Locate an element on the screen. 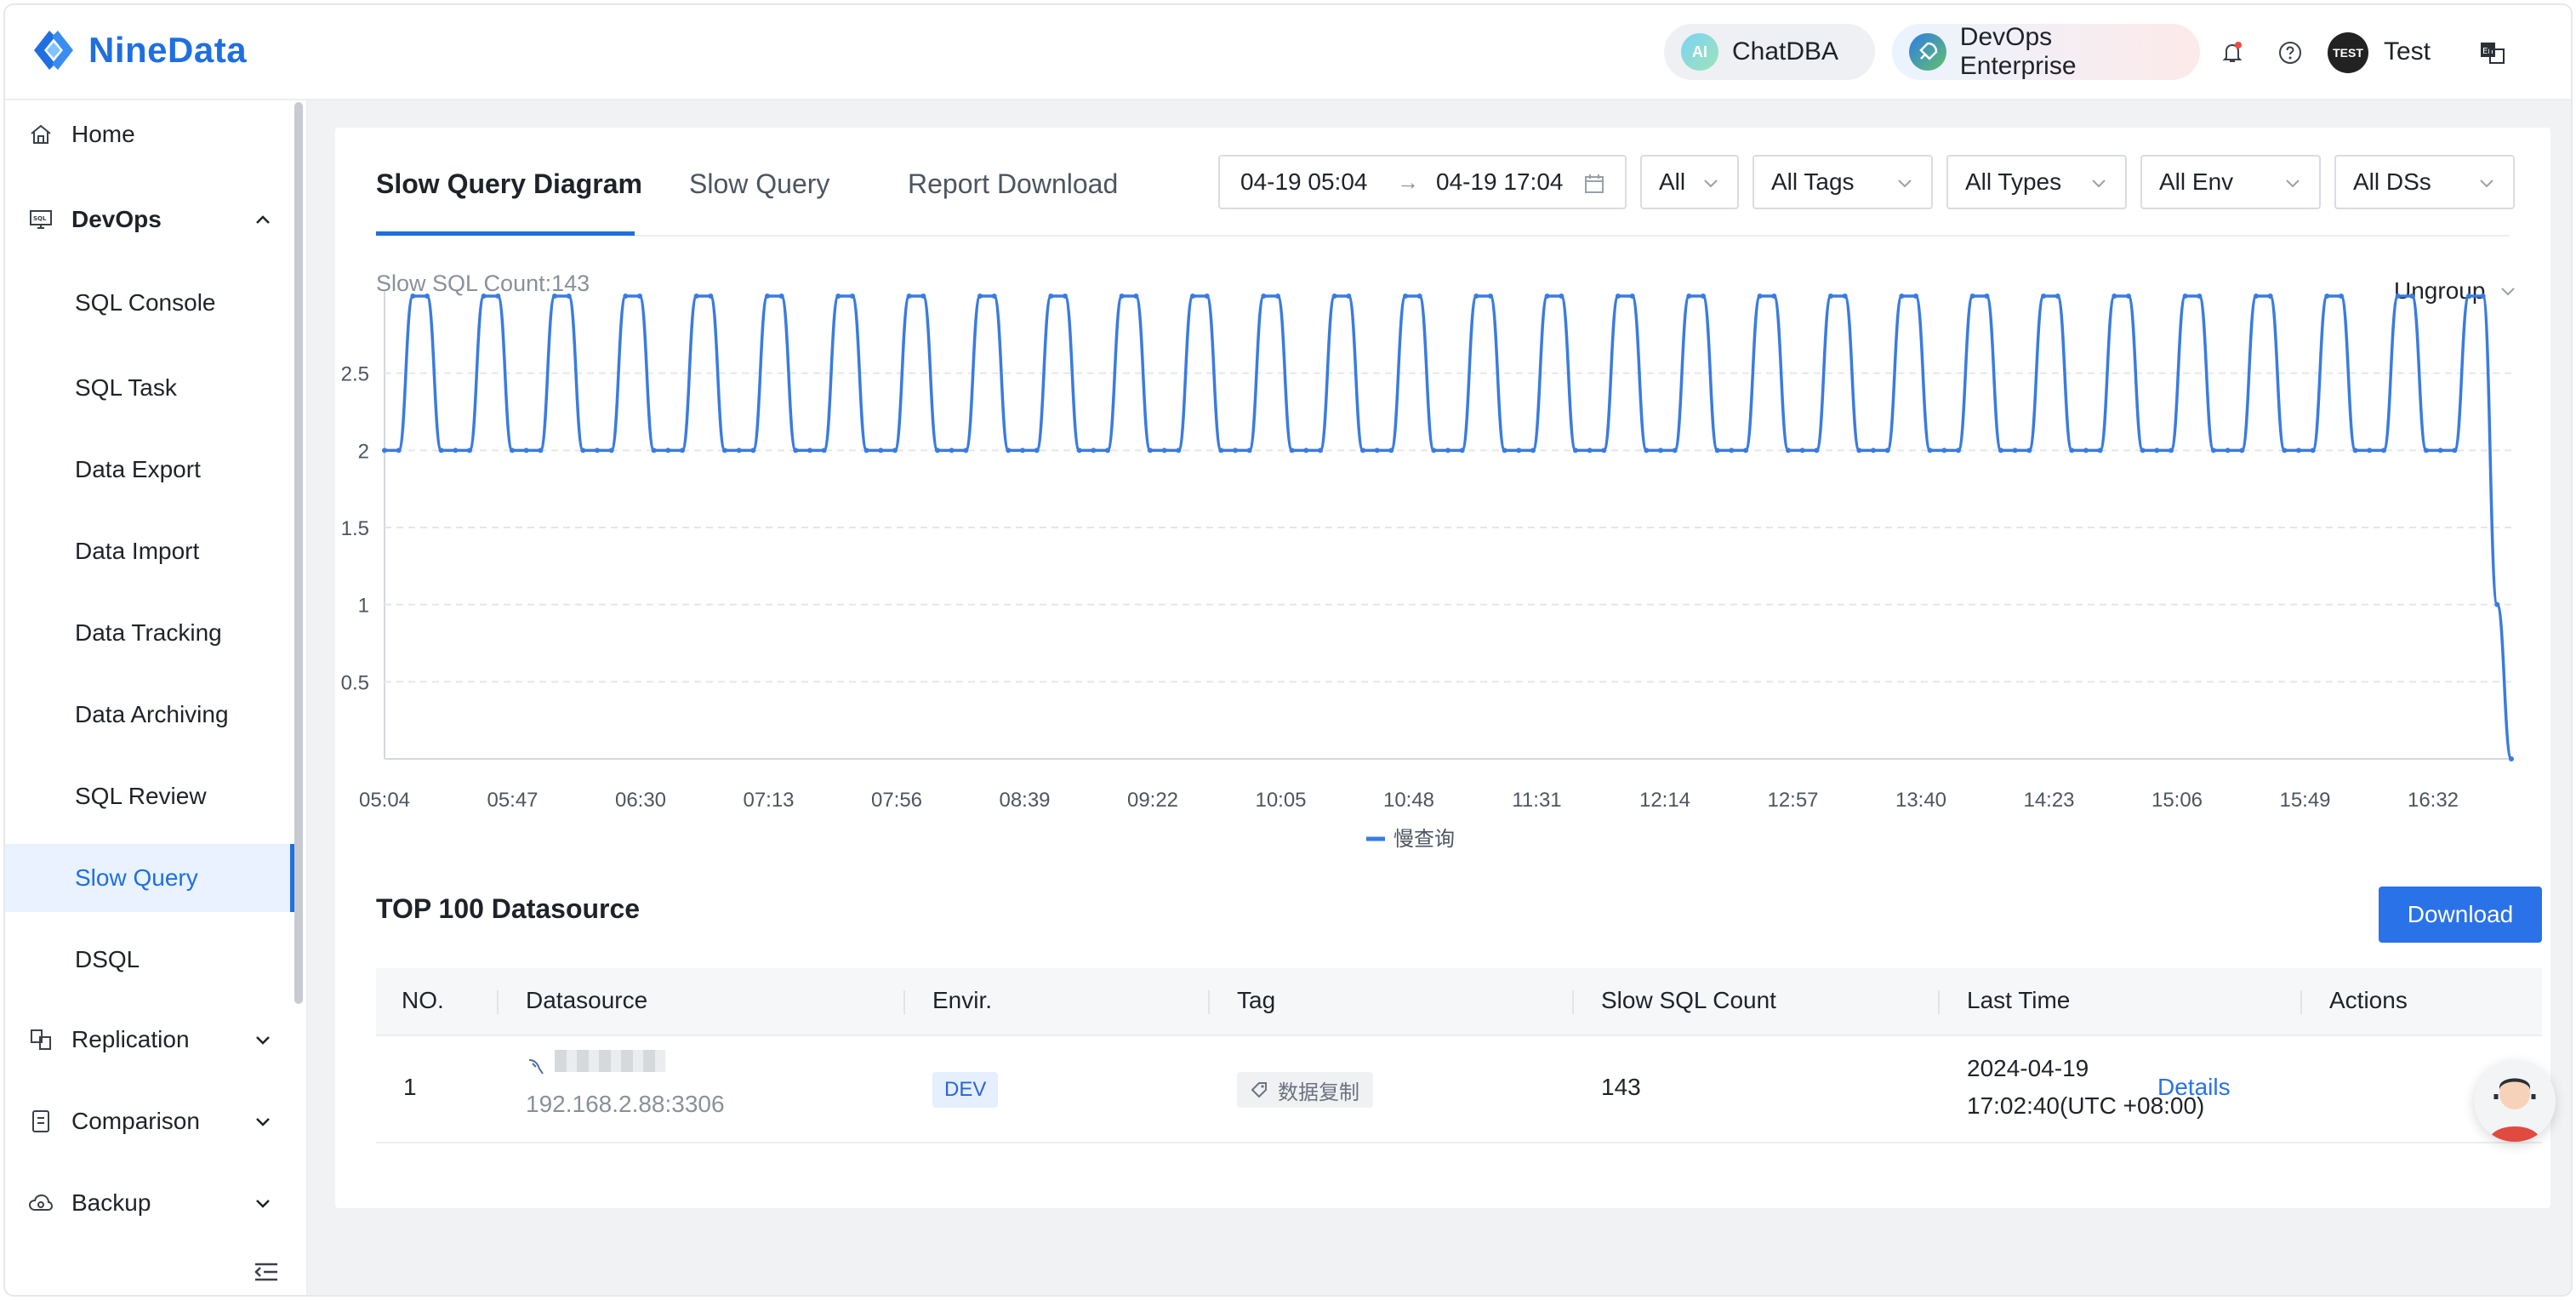  sidebar-group-comparison: Comparison is located at coordinates (149, 1121).